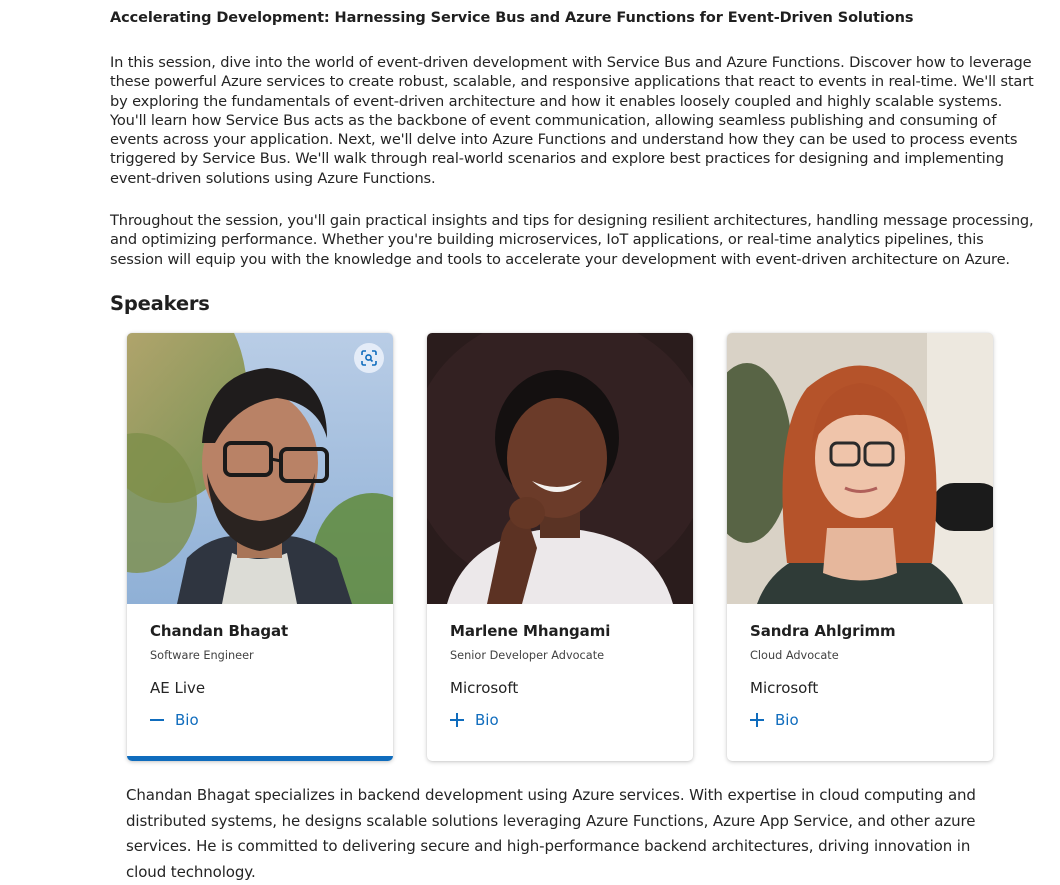 This screenshot has height=885, width=1060. I want to click on speakers-heading: Speakers, so click(160, 303).